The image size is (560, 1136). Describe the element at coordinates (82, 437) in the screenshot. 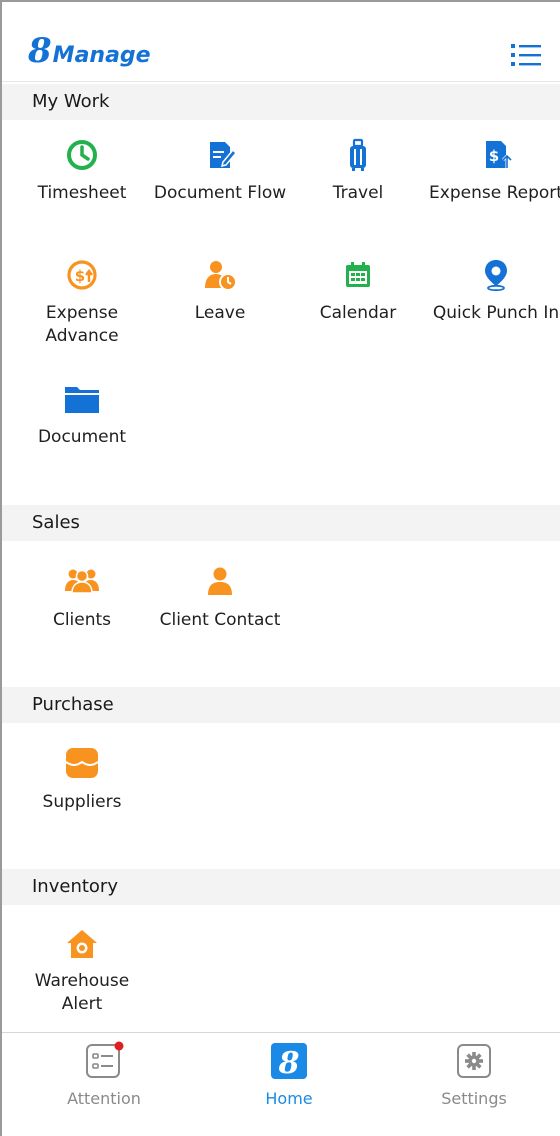

I see `tile-label: Document` at that location.